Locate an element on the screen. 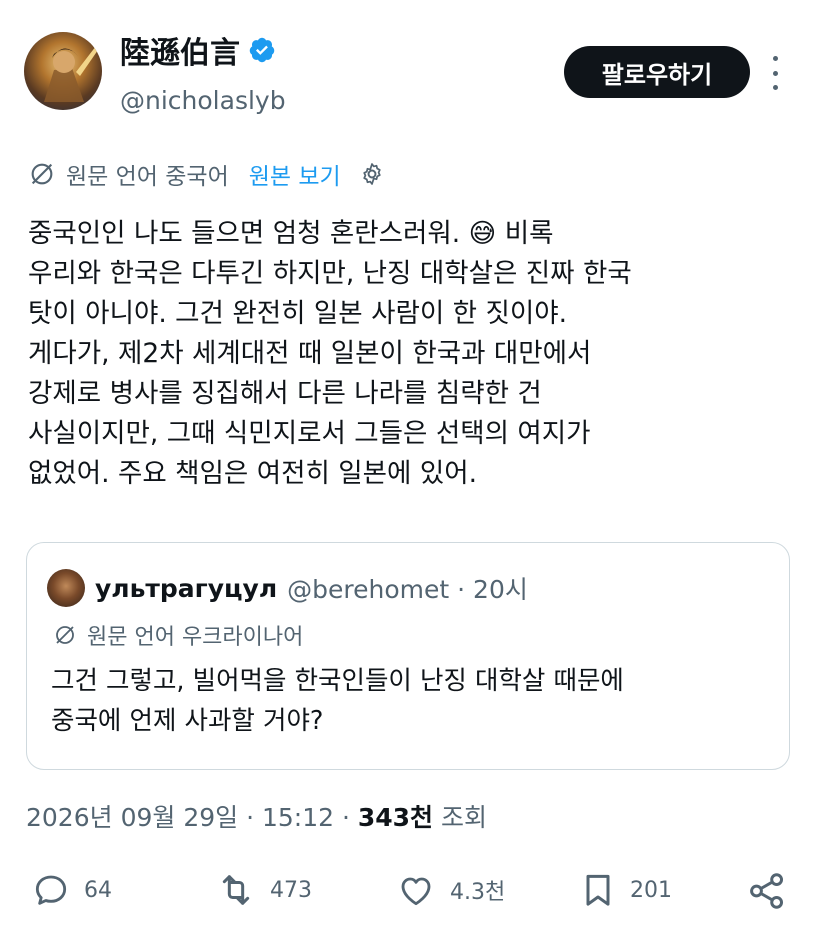 The image size is (816, 939). share-button is located at coordinates (767, 891).